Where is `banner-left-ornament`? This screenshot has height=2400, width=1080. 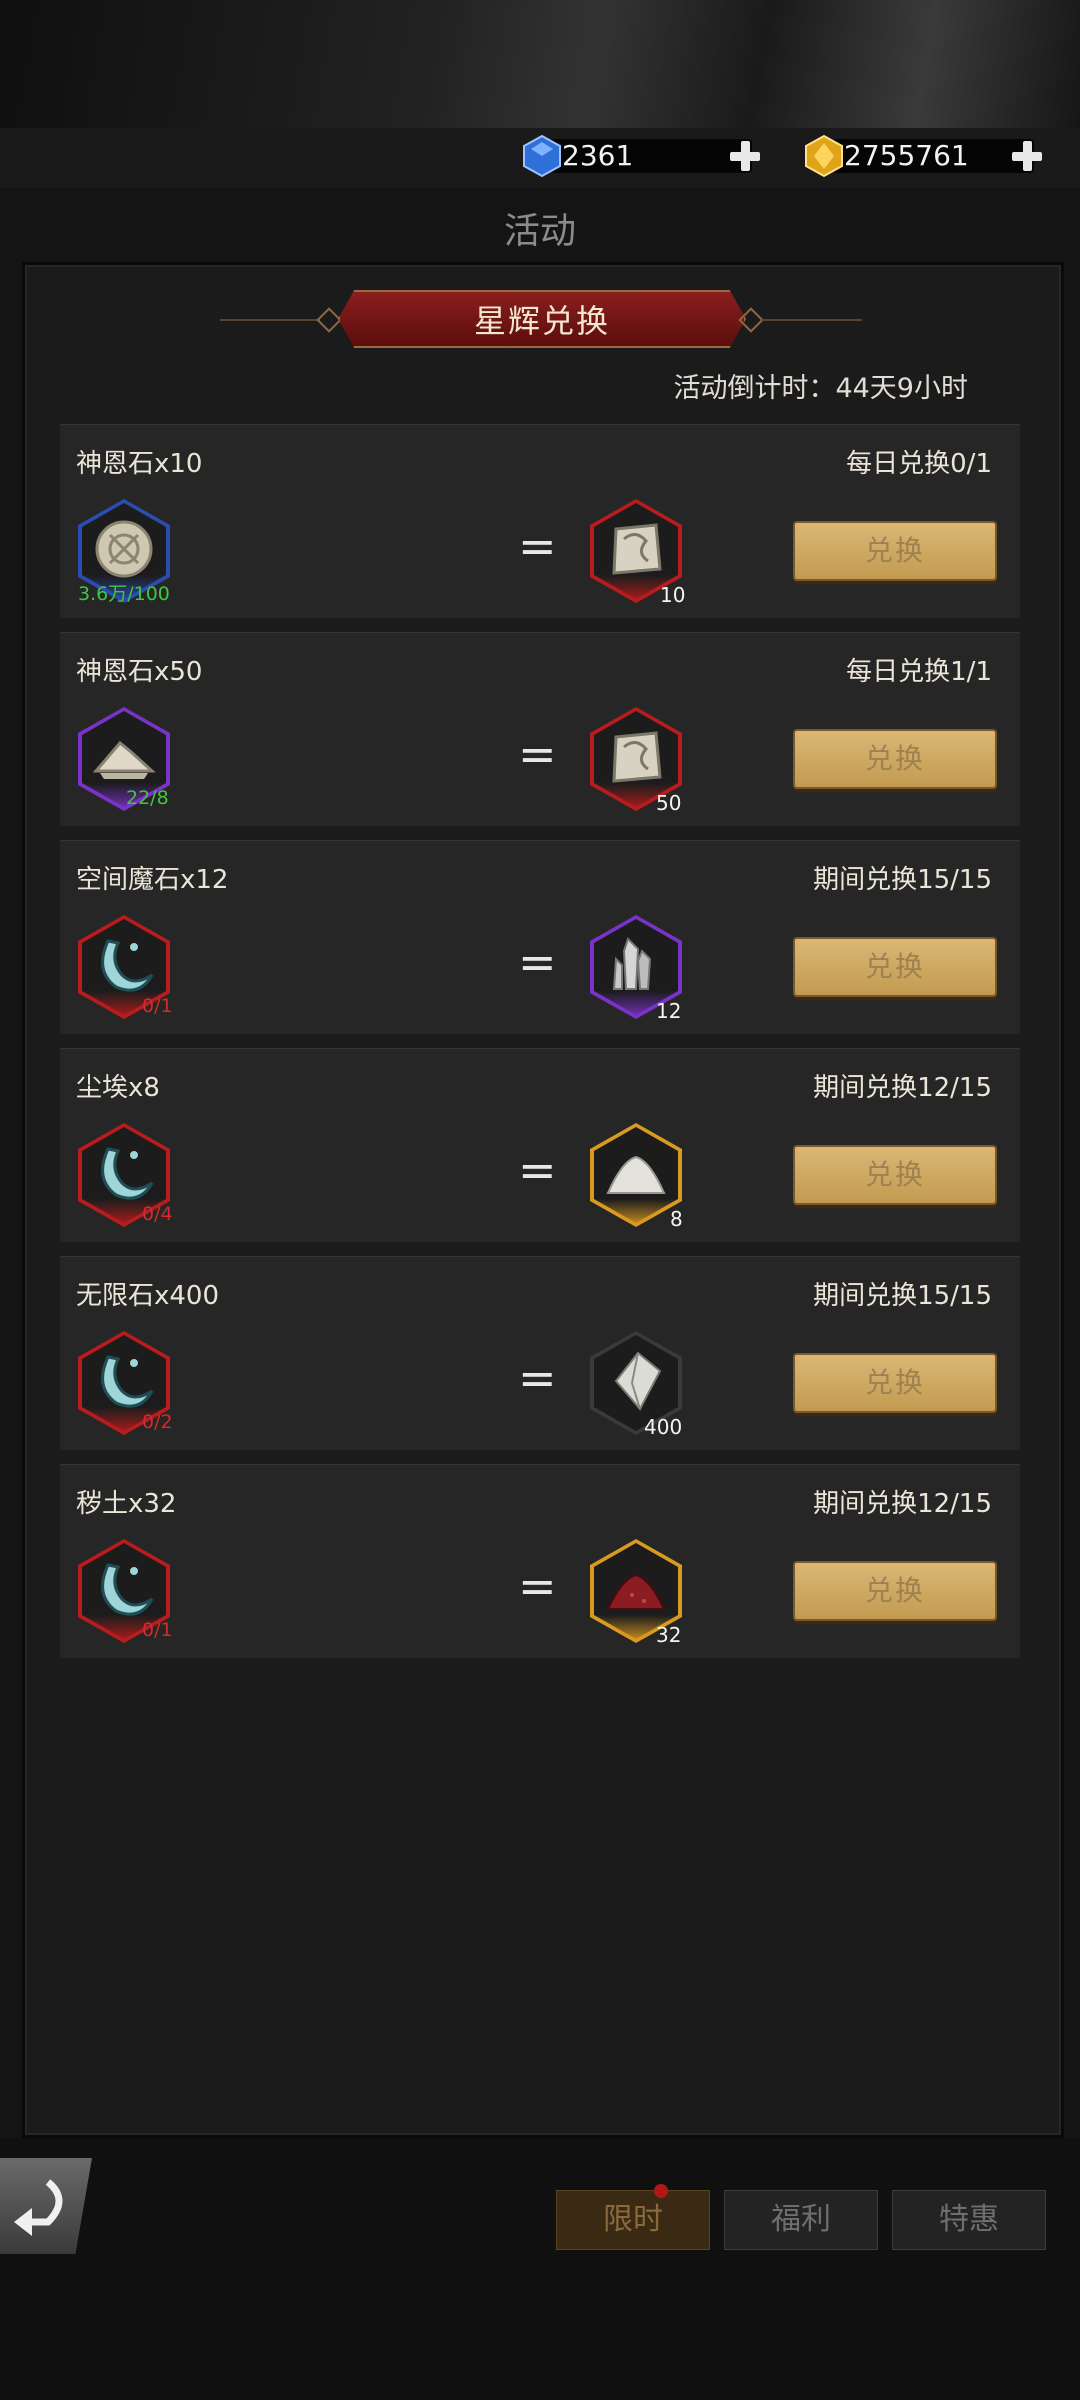 banner-left-ornament is located at coordinates (329, 320).